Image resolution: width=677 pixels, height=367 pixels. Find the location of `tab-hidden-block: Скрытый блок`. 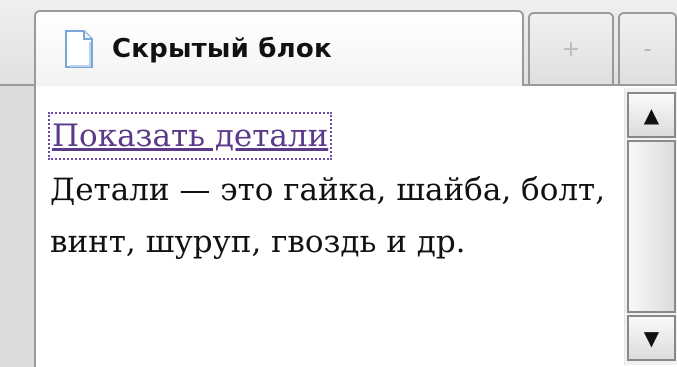

tab-hidden-block: Скрытый блок is located at coordinates (279, 48).